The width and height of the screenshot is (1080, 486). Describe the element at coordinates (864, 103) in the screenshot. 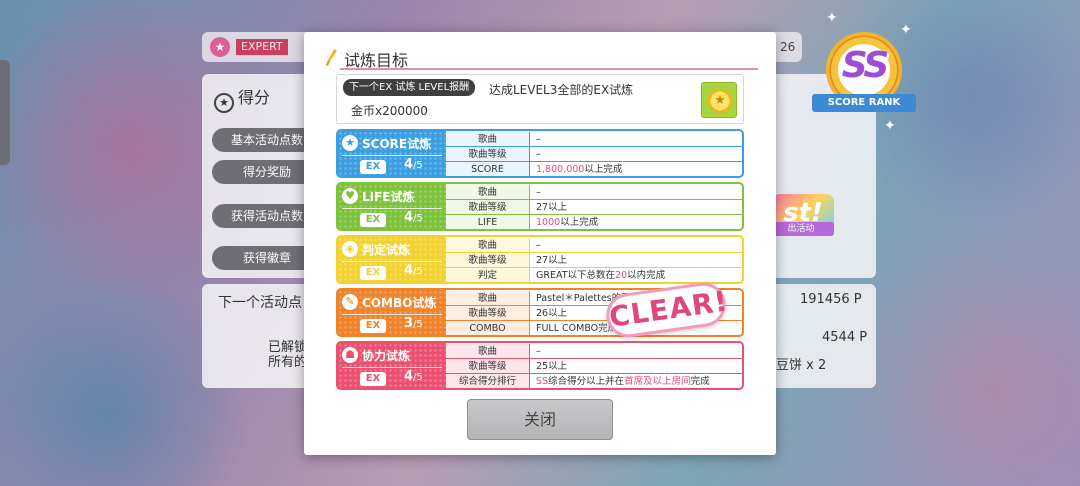

I see `rank-ribbon: SCORE RANK` at that location.